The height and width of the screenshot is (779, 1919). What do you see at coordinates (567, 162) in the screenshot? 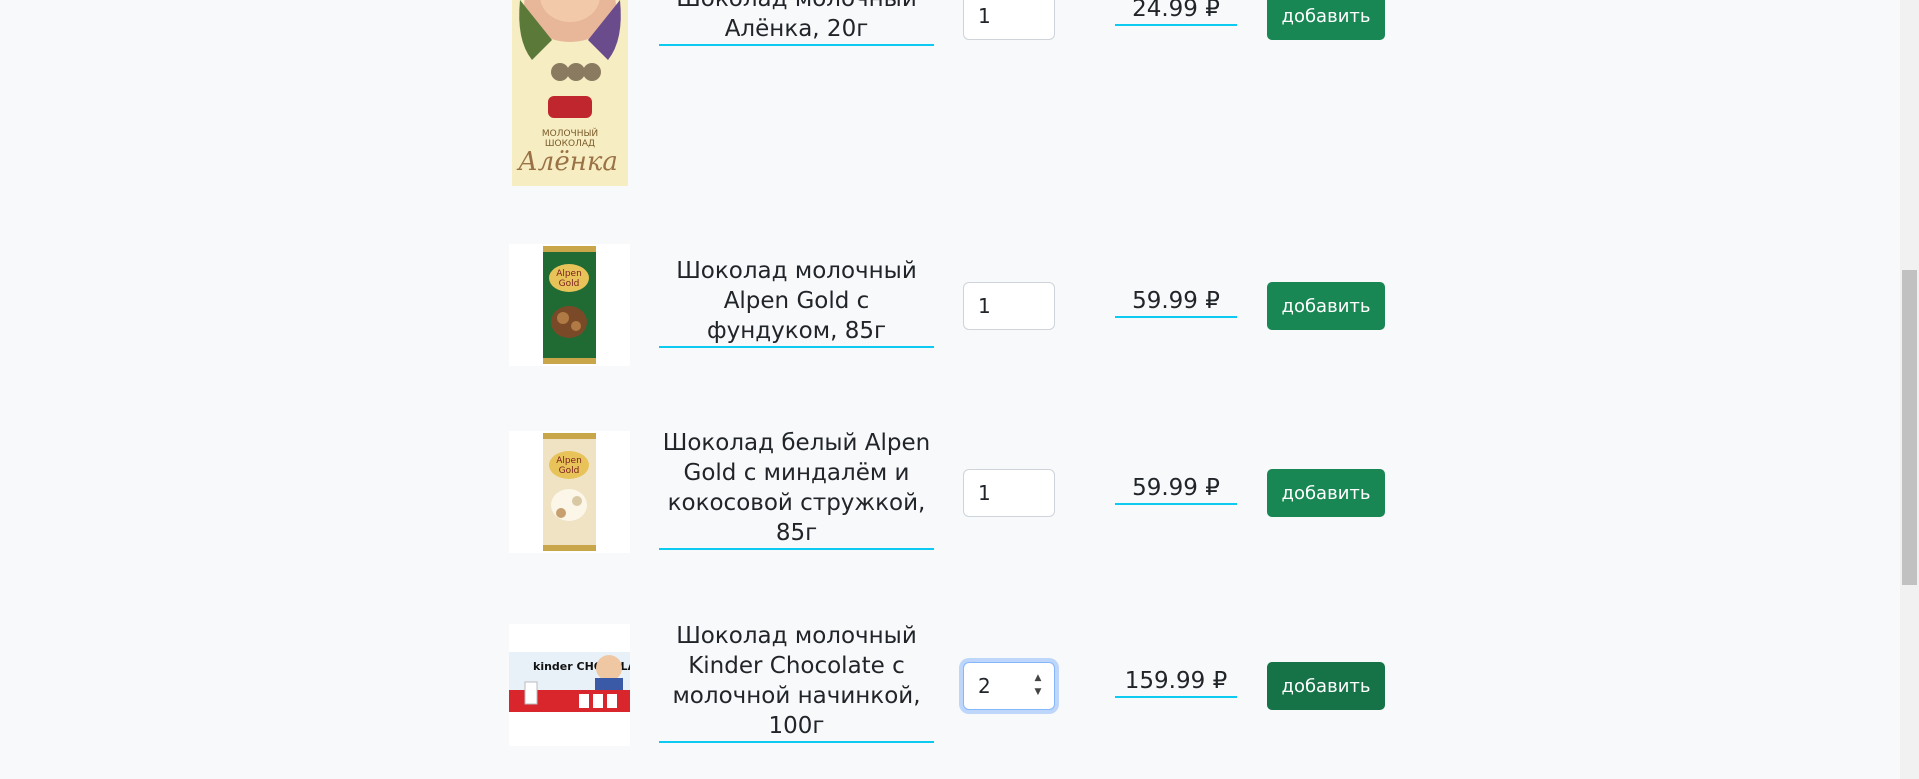
I see `alenka-logo-text: Алёнка` at bounding box center [567, 162].